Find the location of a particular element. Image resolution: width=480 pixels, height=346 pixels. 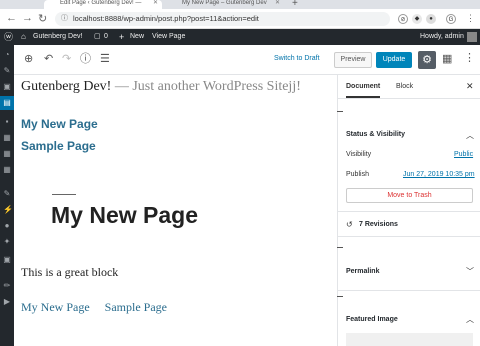

browser-tab: My New Page – Gutenberg Dev ✕ is located at coordinates (225, 4).